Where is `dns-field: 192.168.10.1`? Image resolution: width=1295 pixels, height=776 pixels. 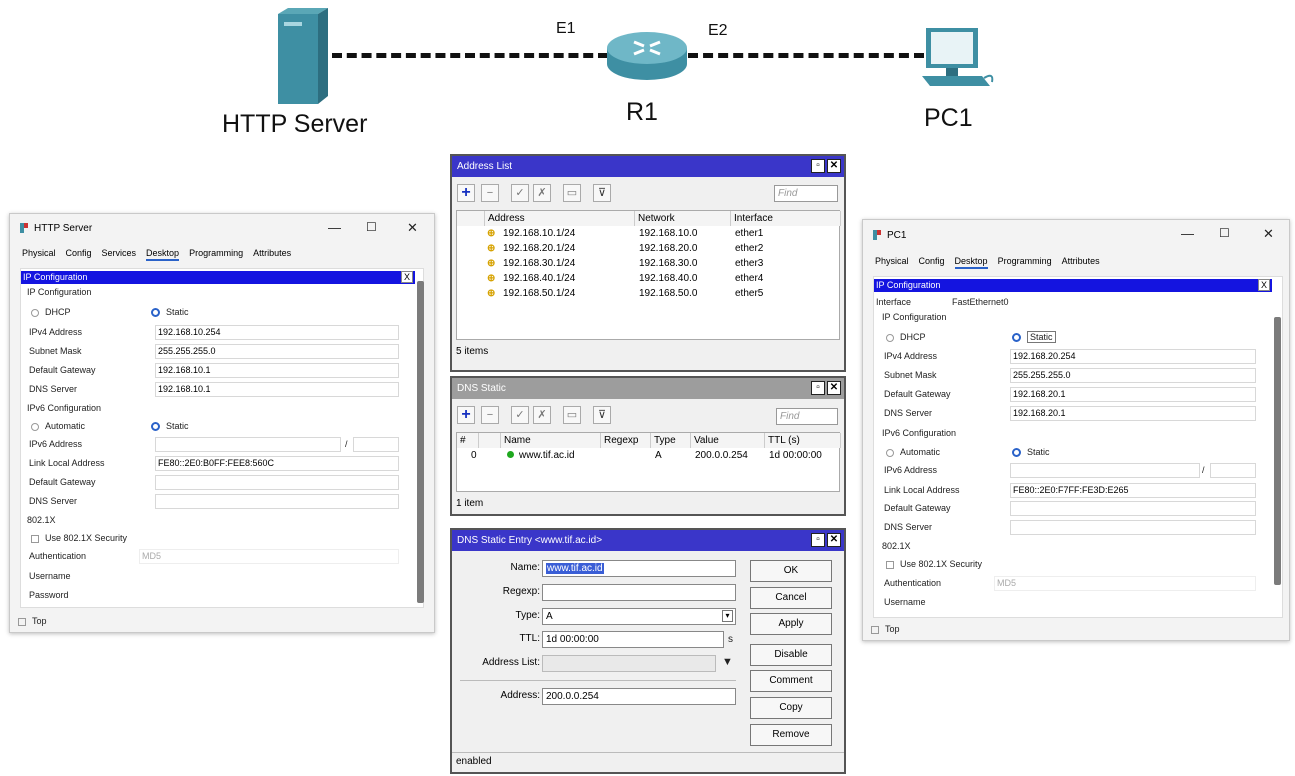 dns-field: 192.168.10.1 is located at coordinates (277, 389).